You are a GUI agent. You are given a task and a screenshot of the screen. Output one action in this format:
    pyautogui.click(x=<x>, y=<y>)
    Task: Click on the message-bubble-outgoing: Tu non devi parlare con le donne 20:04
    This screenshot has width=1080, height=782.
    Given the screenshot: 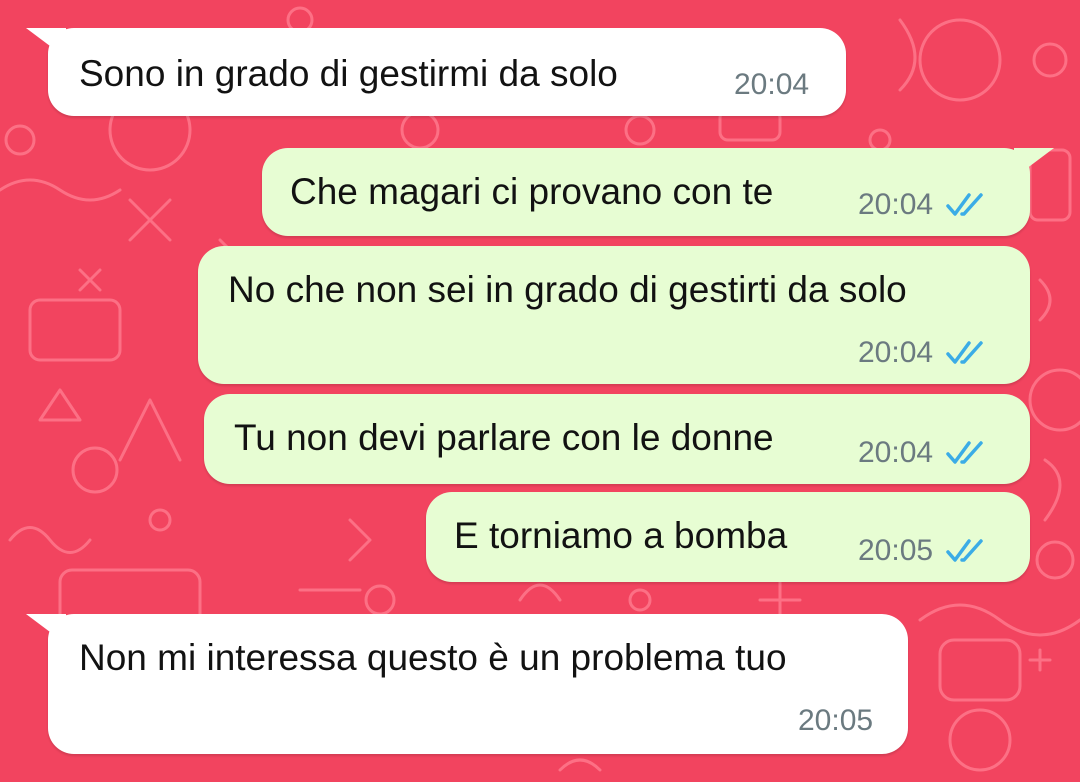 What is the action you would take?
    pyautogui.click(x=617, y=439)
    